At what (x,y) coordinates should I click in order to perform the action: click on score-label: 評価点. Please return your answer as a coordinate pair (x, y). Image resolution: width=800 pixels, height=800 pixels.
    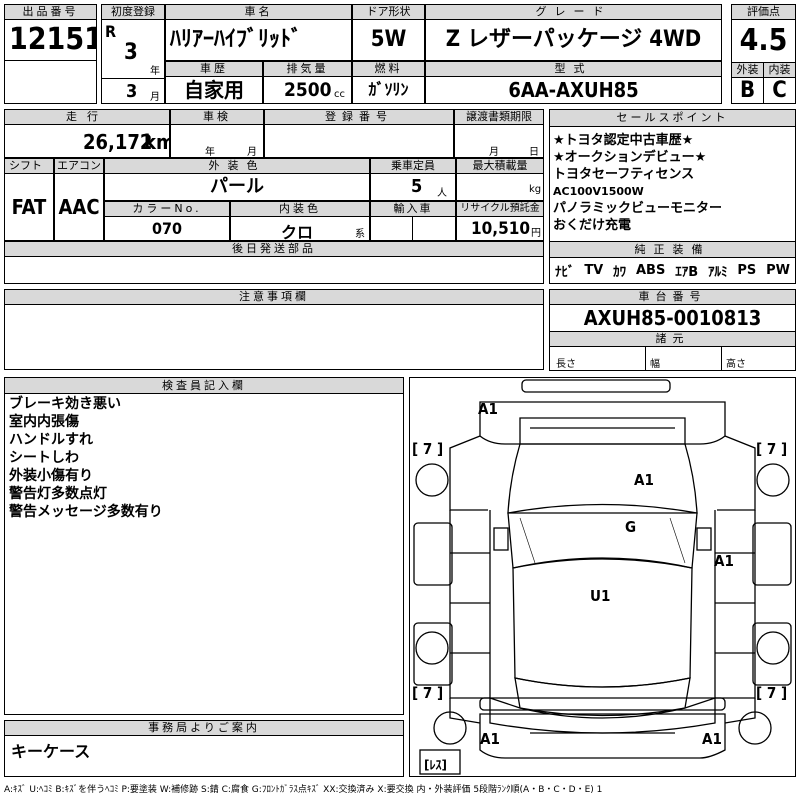
    Looking at the image, I should click on (763, 12).